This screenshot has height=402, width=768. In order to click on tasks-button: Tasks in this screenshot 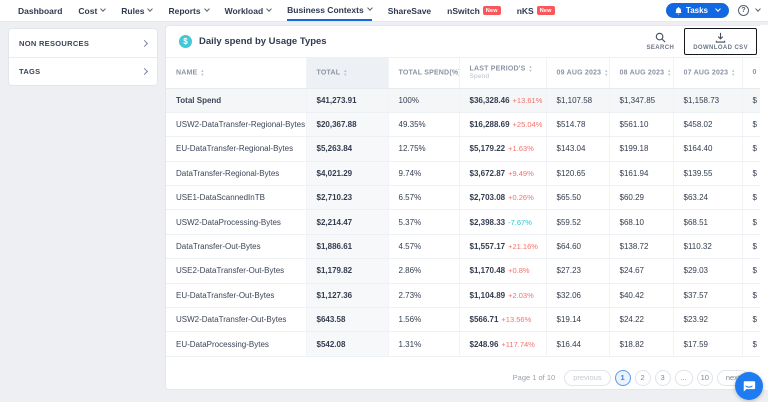, I will do `click(697, 10)`.